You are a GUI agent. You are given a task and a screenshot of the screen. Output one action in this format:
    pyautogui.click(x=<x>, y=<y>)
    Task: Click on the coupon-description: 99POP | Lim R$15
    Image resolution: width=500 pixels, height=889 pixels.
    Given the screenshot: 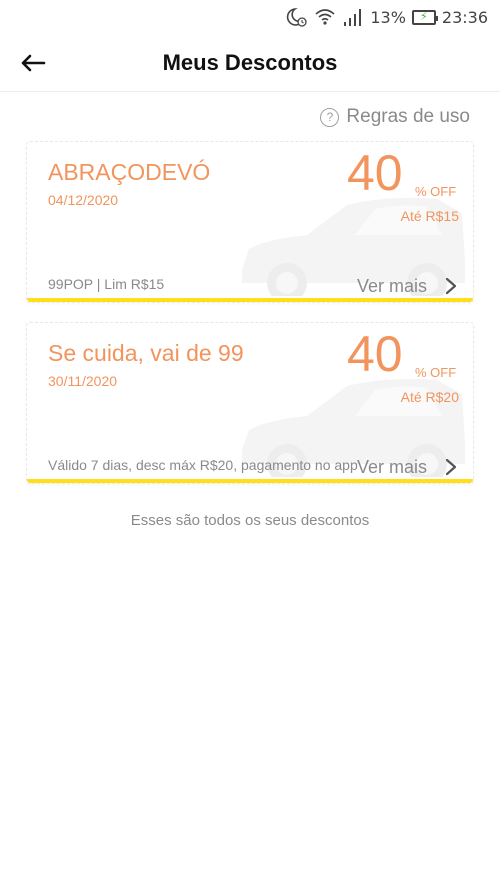 What is the action you would take?
    pyautogui.click(x=106, y=284)
    